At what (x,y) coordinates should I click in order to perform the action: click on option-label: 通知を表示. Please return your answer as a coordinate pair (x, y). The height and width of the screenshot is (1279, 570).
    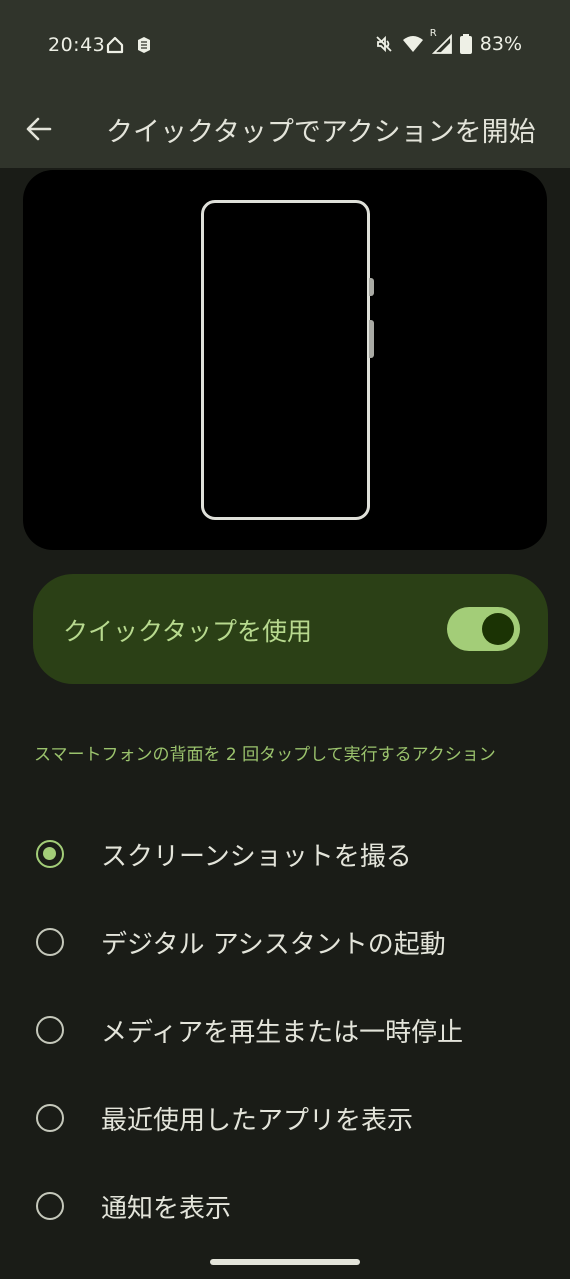
    Looking at the image, I should click on (166, 1209).